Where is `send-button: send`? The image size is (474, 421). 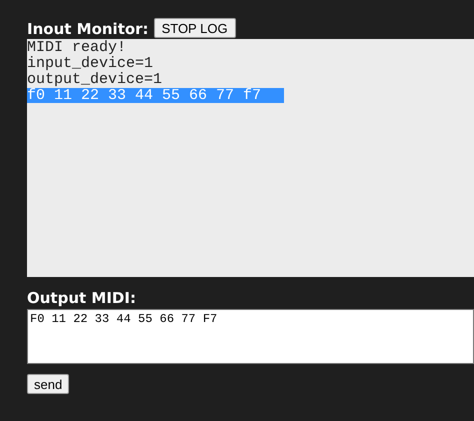
send-button: send is located at coordinates (48, 384).